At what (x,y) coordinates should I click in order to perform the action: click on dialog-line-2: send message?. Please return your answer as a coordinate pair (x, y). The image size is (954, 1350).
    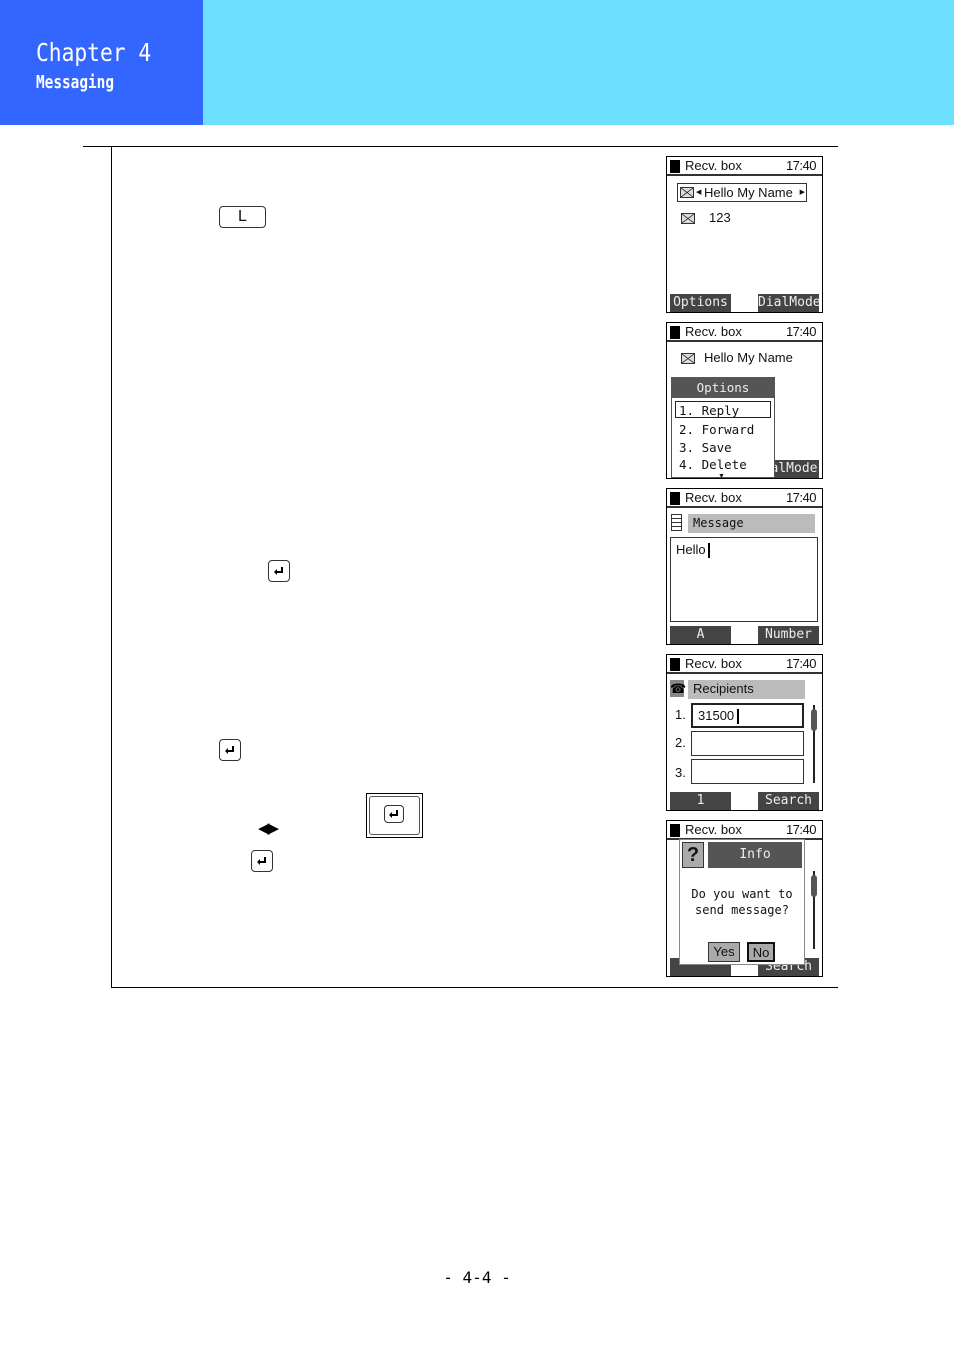
    Looking at the image, I should click on (742, 910).